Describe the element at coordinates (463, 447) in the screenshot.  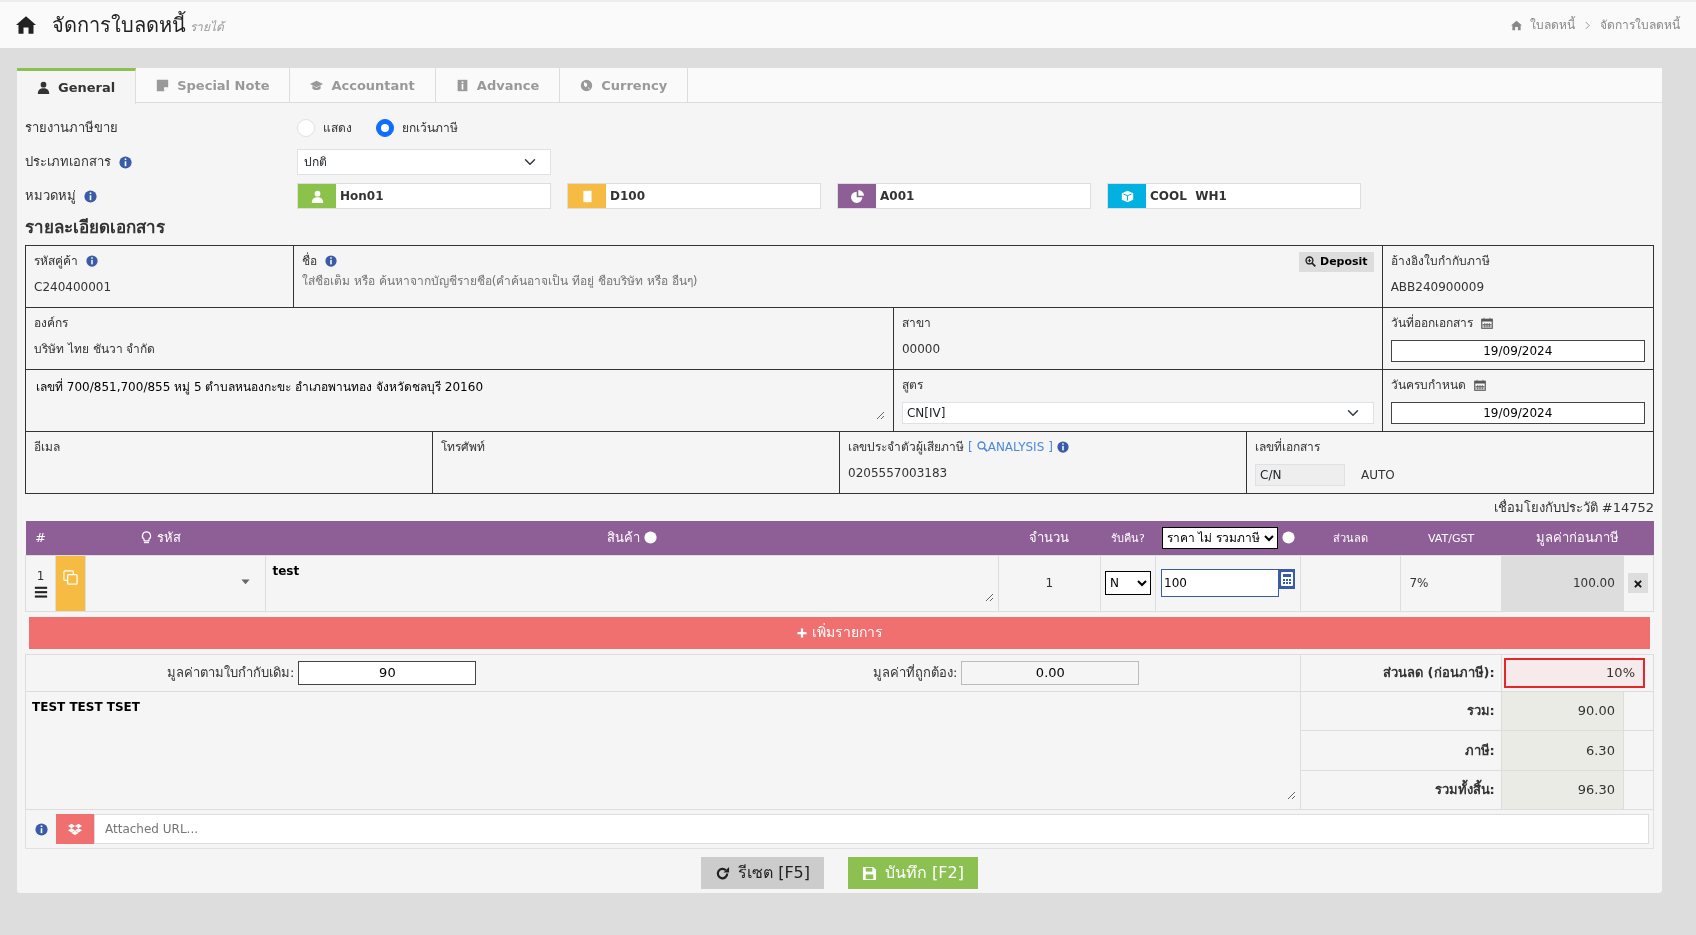
I see `field-label: โทรศัพท์` at that location.